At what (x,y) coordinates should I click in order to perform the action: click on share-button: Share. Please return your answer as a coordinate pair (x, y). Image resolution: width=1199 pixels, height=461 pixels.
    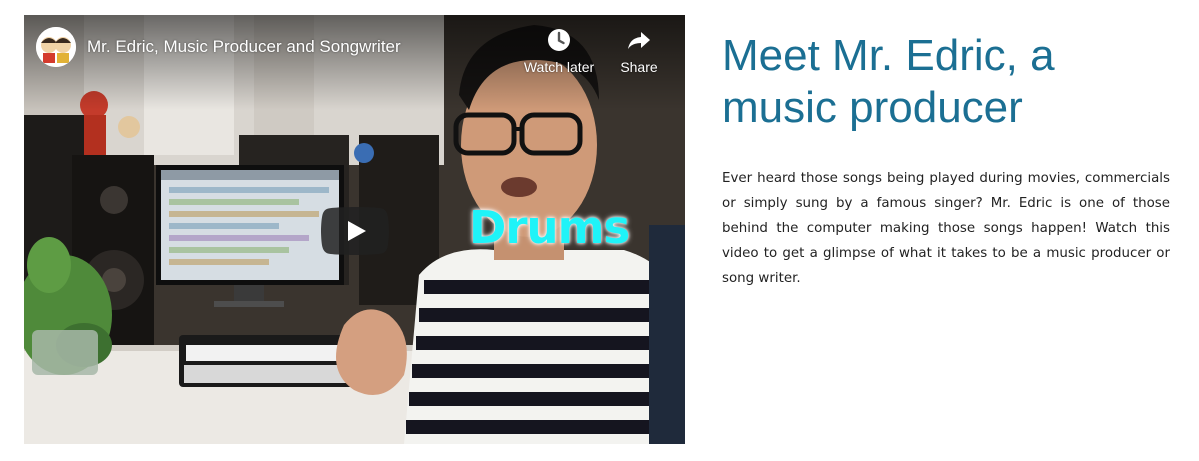
    Looking at the image, I should click on (639, 53).